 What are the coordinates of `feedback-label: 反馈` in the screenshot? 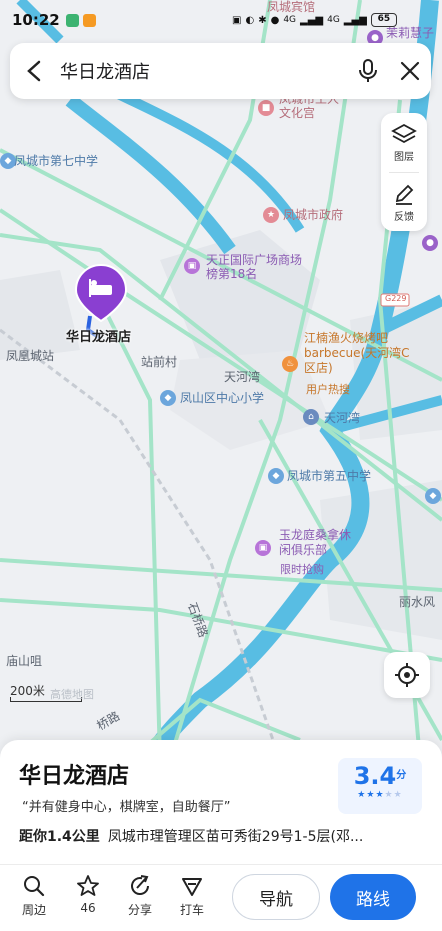 It's located at (404, 217).